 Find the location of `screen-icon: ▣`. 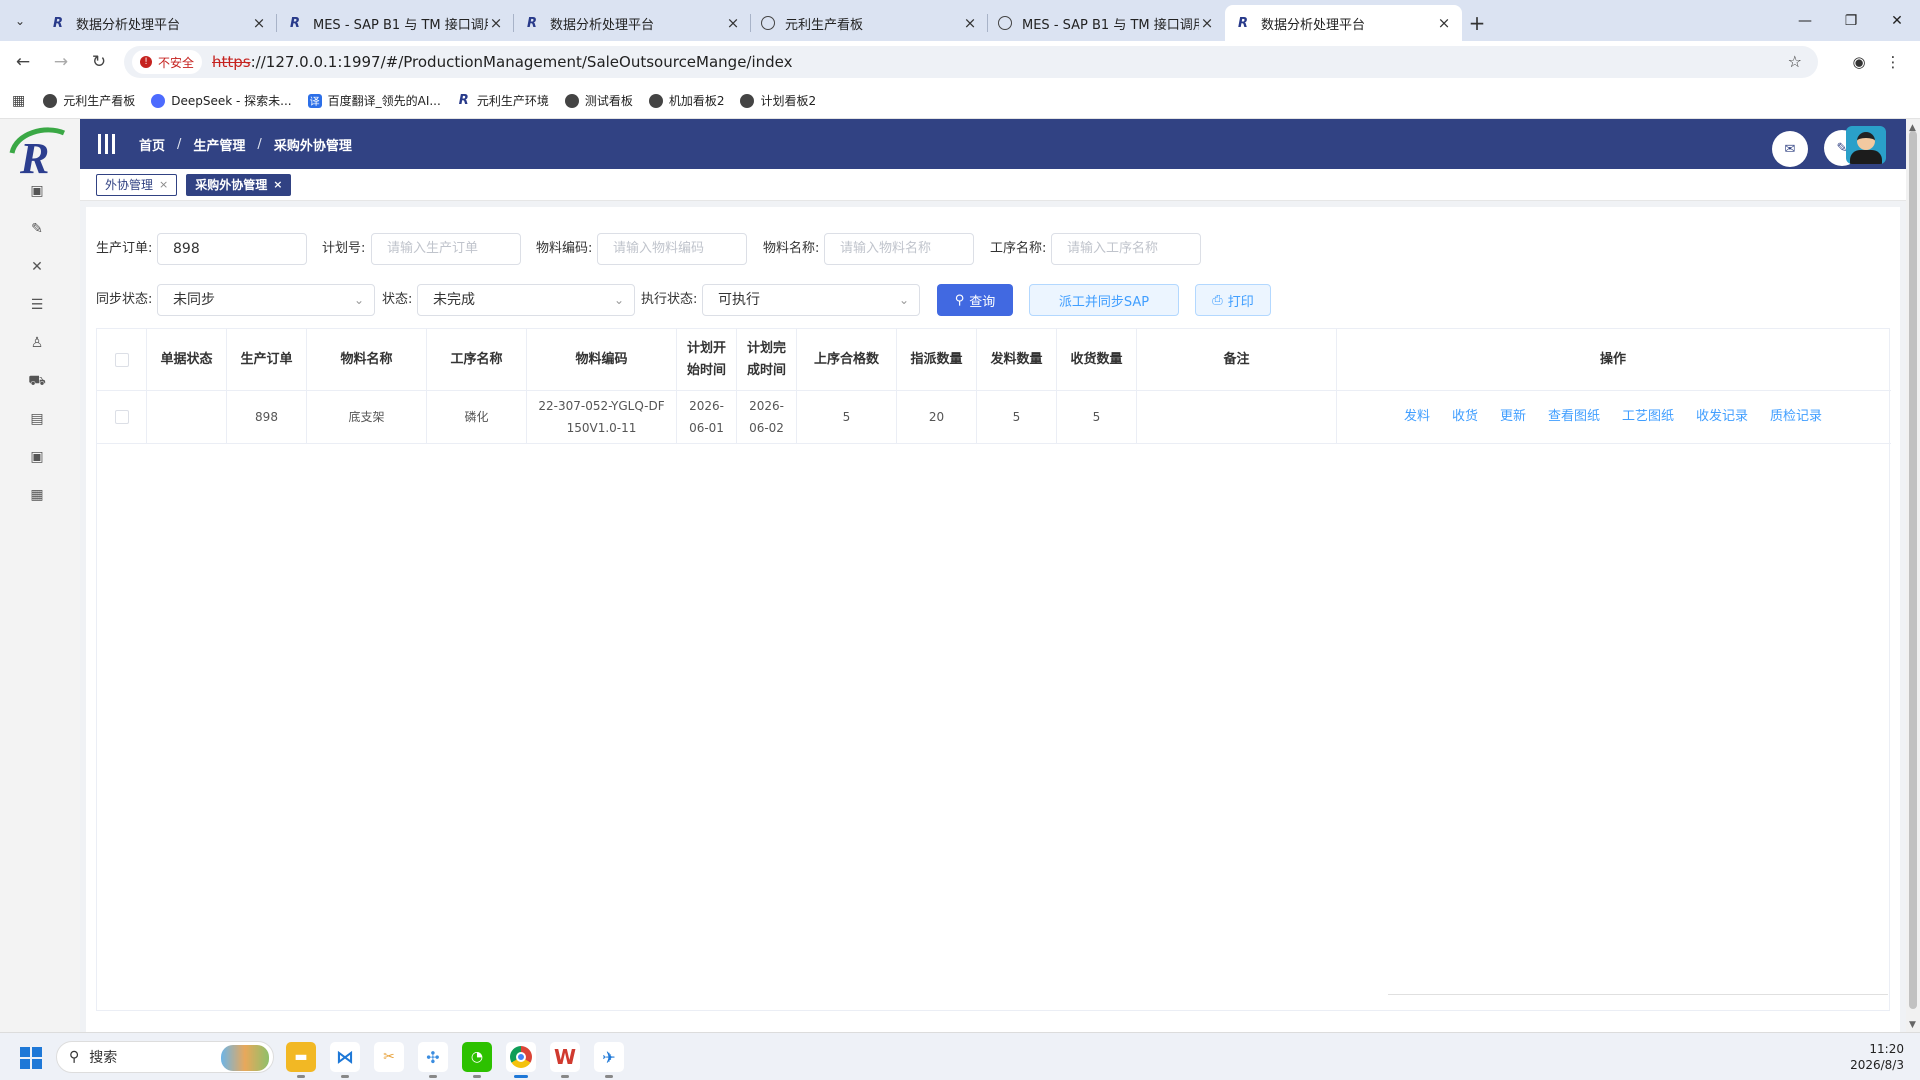

screen-icon: ▣ is located at coordinates (37, 457).